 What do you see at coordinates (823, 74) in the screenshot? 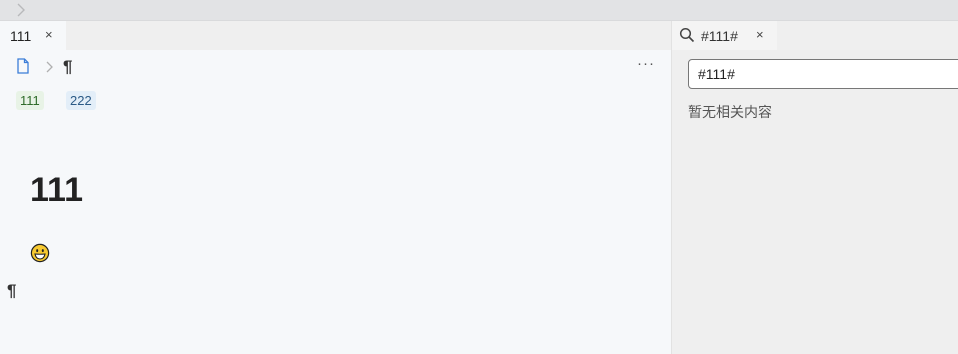
I see `search-input` at bounding box center [823, 74].